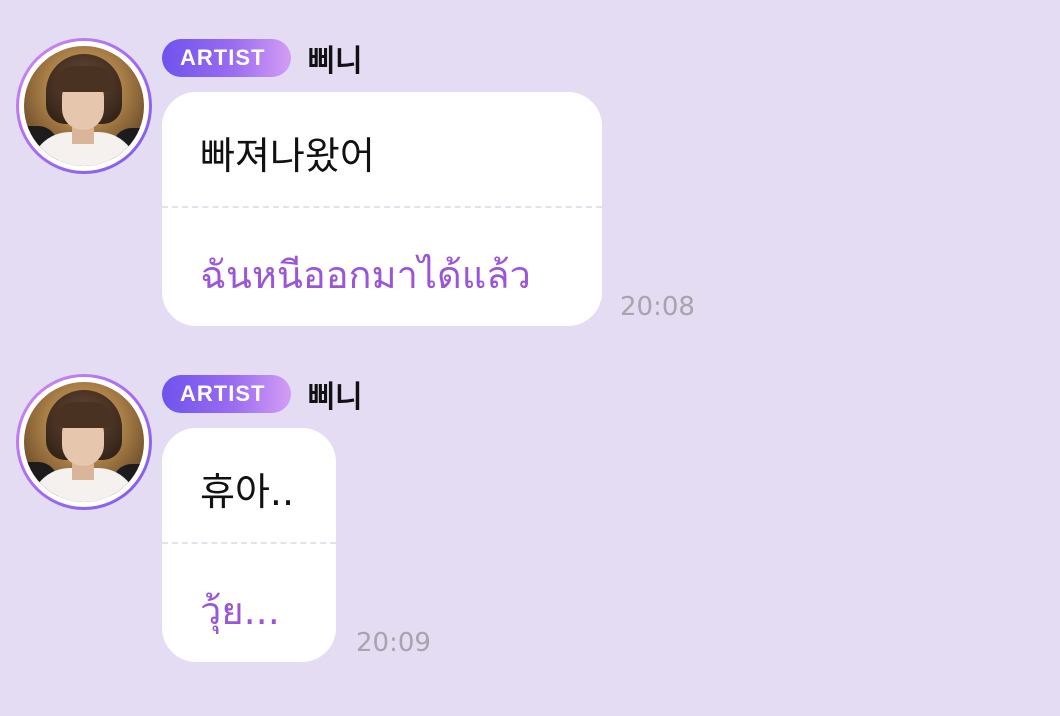  What do you see at coordinates (393, 643) in the screenshot?
I see `timestamp: 20:09` at bounding box center [393, 643].